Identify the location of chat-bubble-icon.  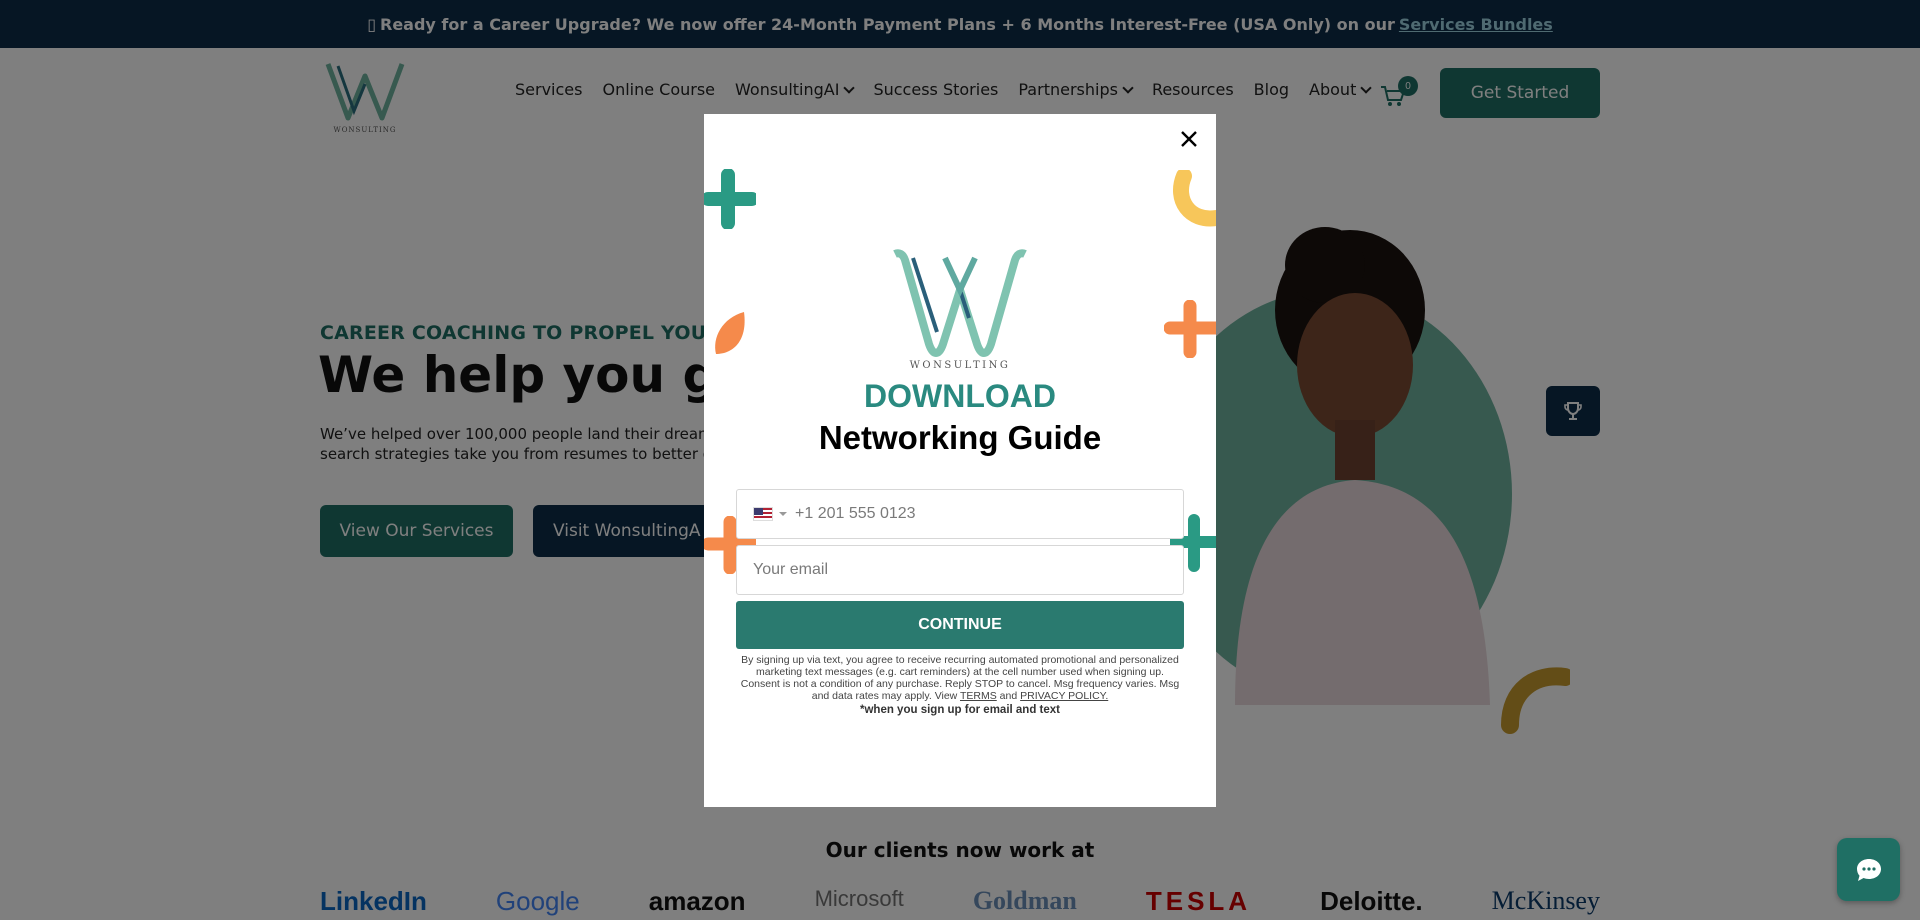
(1868, 869).